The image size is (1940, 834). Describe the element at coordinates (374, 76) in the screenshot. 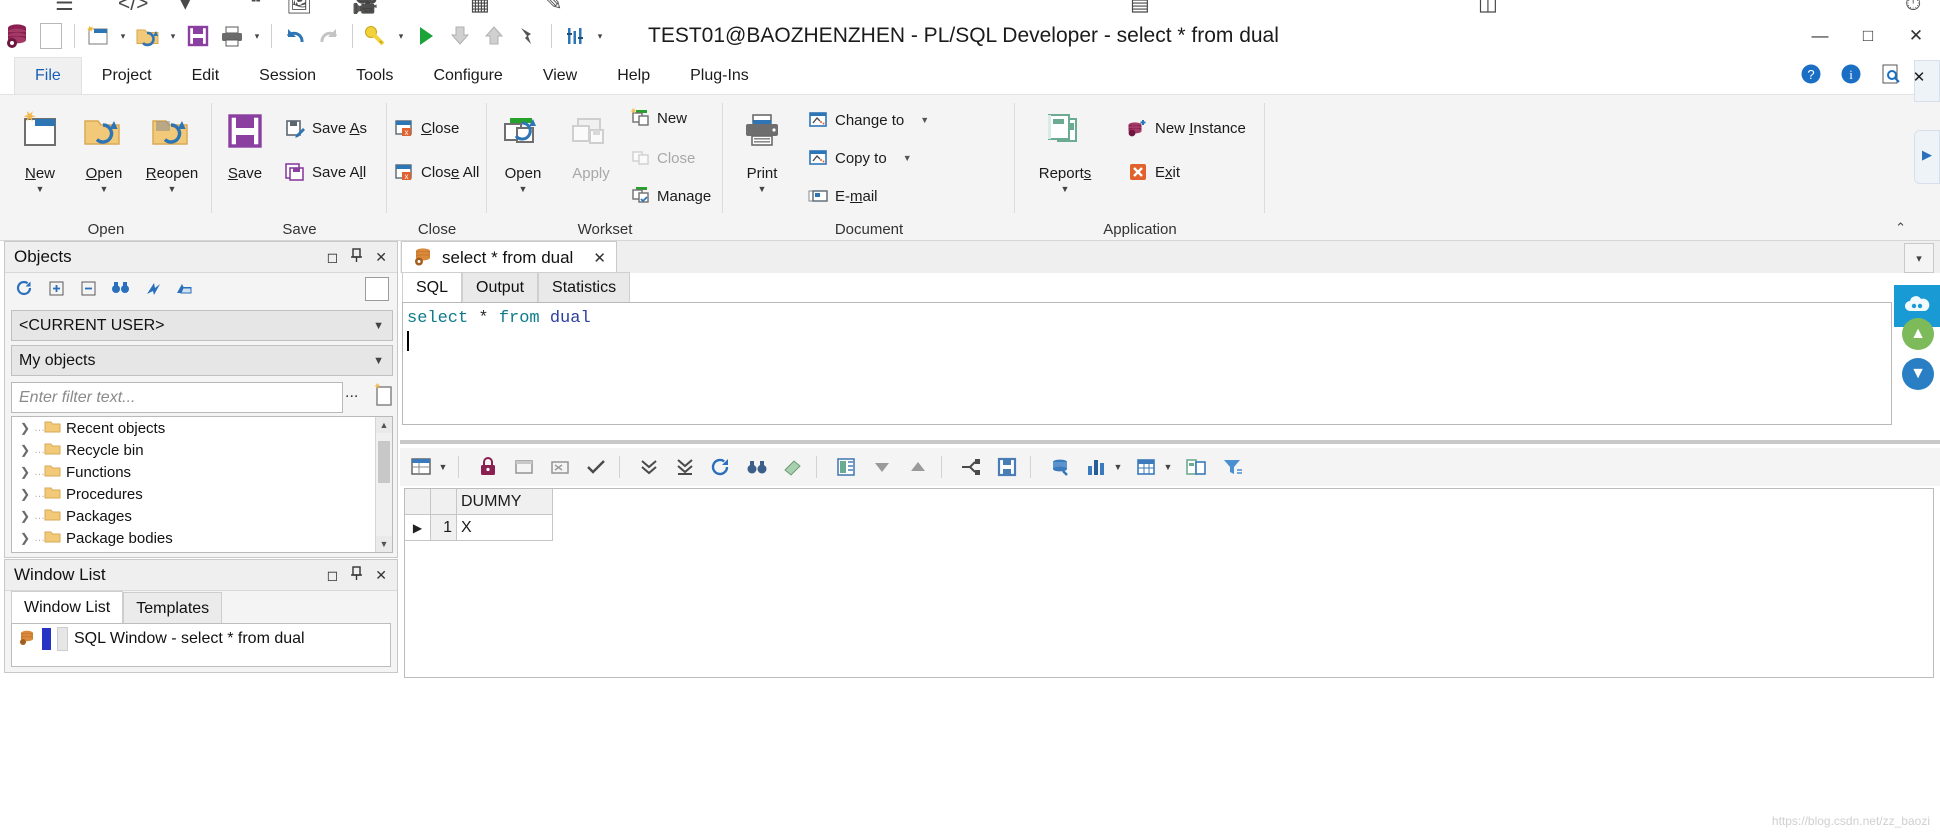

I see `menu-item-tools: Tools` at that location.